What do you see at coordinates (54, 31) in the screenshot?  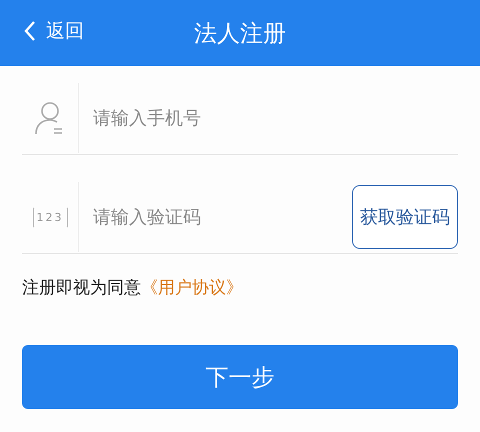 I see `back-button: 返回` at bounding box center [54, 31].